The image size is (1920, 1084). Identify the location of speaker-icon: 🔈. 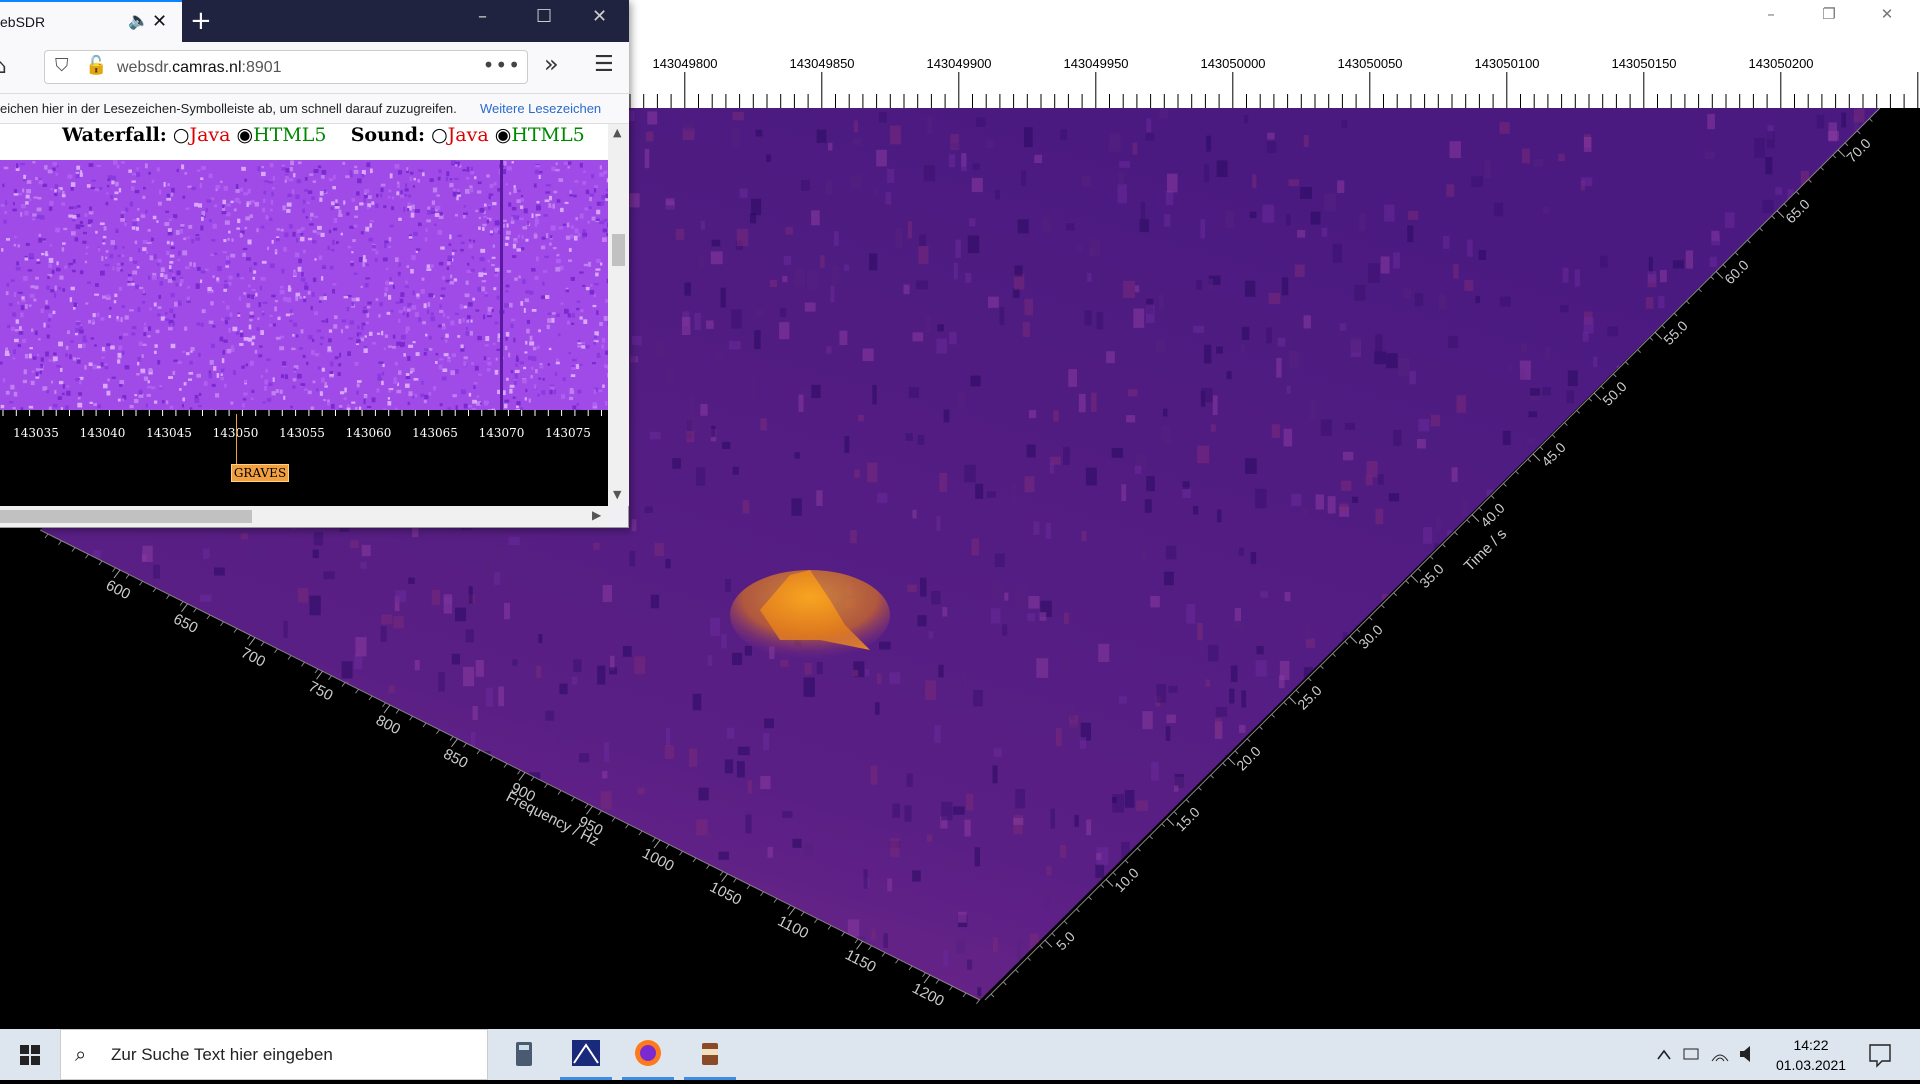
(138, 21).